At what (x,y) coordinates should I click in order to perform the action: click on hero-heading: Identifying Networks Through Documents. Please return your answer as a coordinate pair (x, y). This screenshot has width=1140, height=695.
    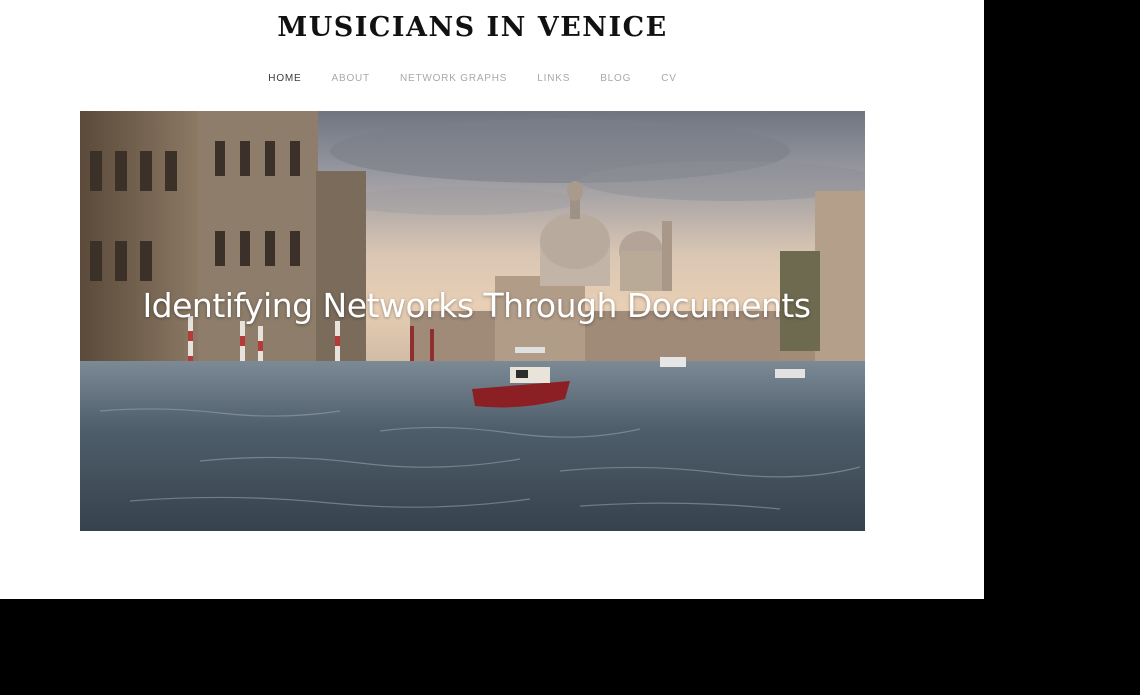
    Looking at the image, I should click on (476, 305).